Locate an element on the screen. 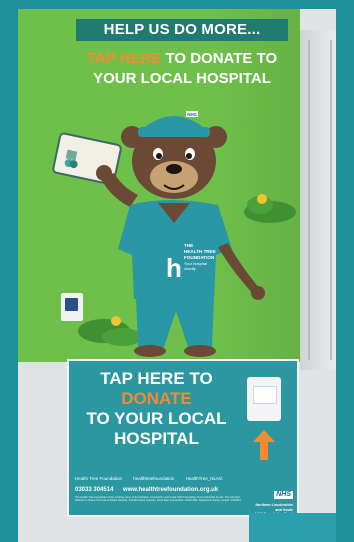 Image resolution: width=354 pixels, height=542 pixels. teal-box is located at coordinates (292, 527).